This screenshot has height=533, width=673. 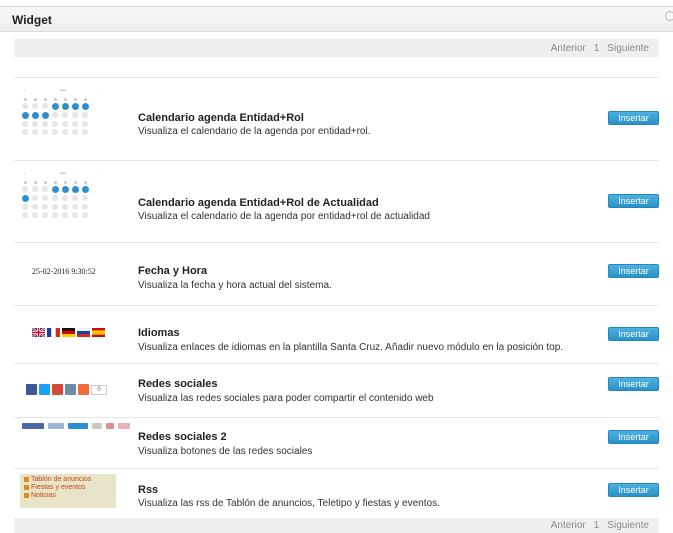 I want to click on facebook-share-icon, so click(x=33, y=426).